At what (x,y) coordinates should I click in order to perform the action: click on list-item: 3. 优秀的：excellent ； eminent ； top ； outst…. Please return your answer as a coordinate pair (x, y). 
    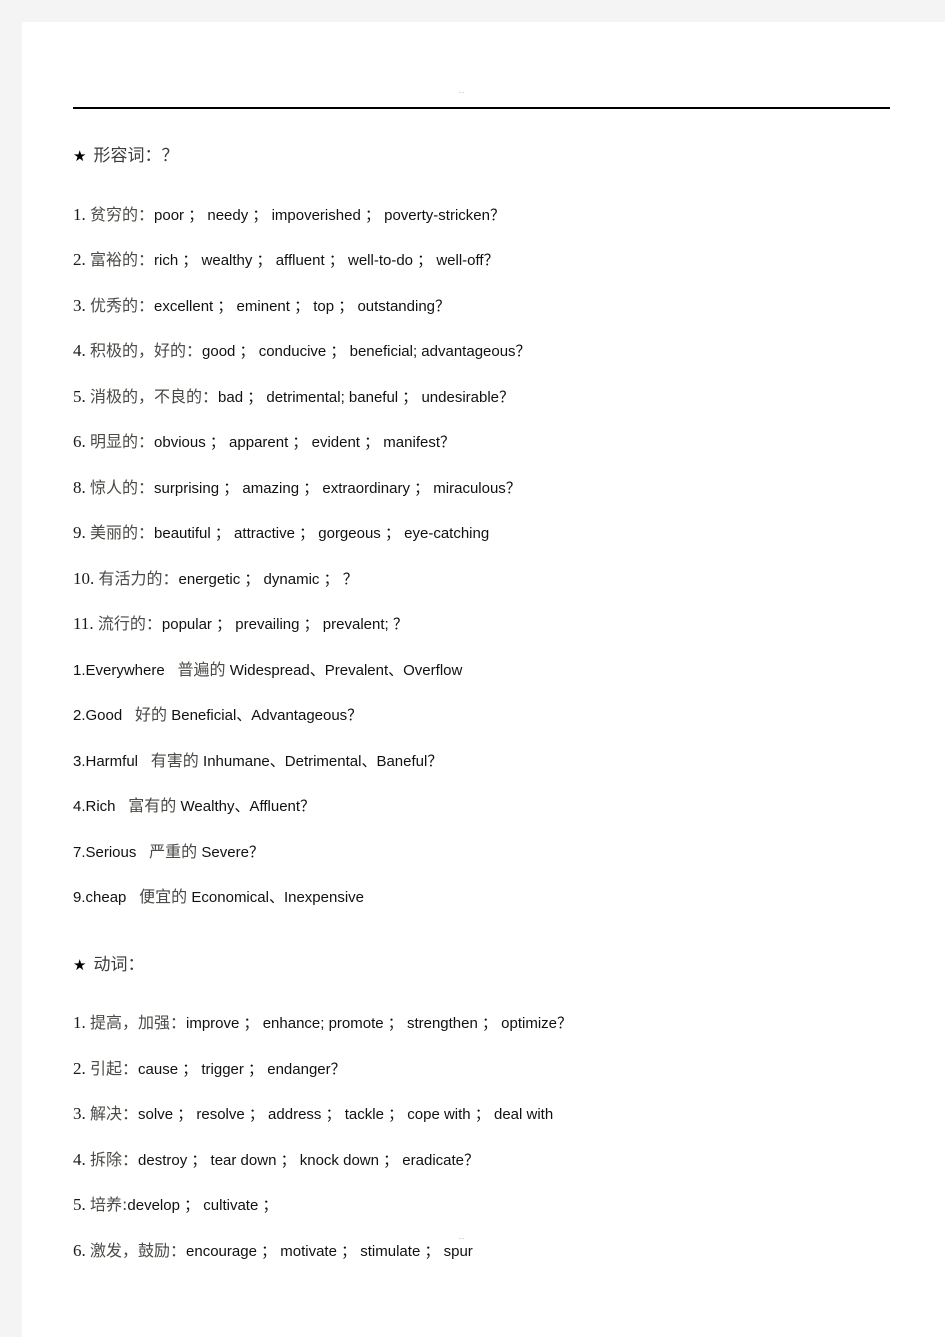
    Looking at the image, I should click on (498, 307).